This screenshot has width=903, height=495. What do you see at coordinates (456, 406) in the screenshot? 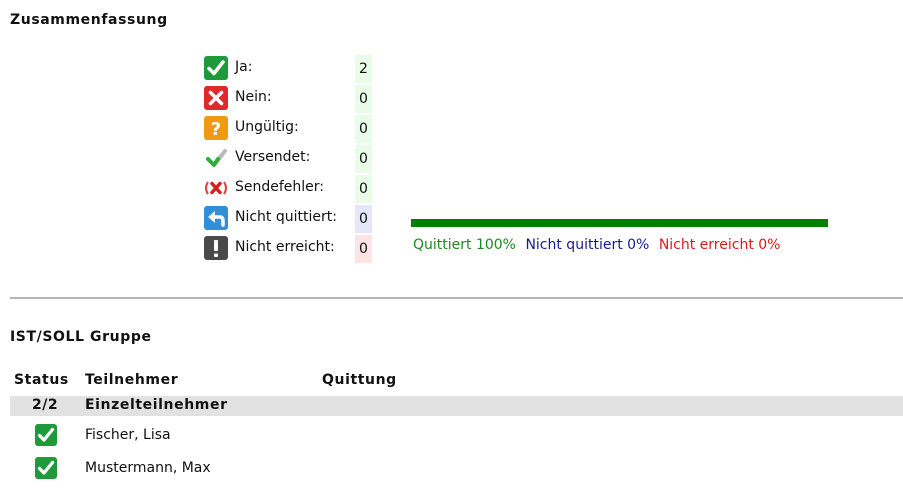
I see `group-row: 2/2 Einzelteilnehmer` at bounding box center [456, 406].